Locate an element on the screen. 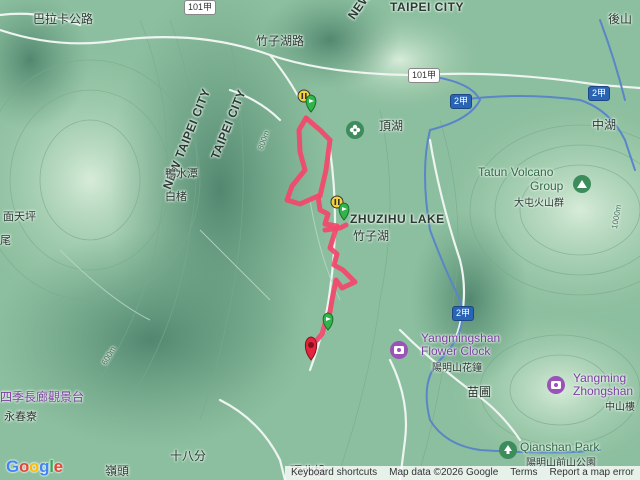  road-shield-101jia: 101甲 is located at coordinates (424, 75).